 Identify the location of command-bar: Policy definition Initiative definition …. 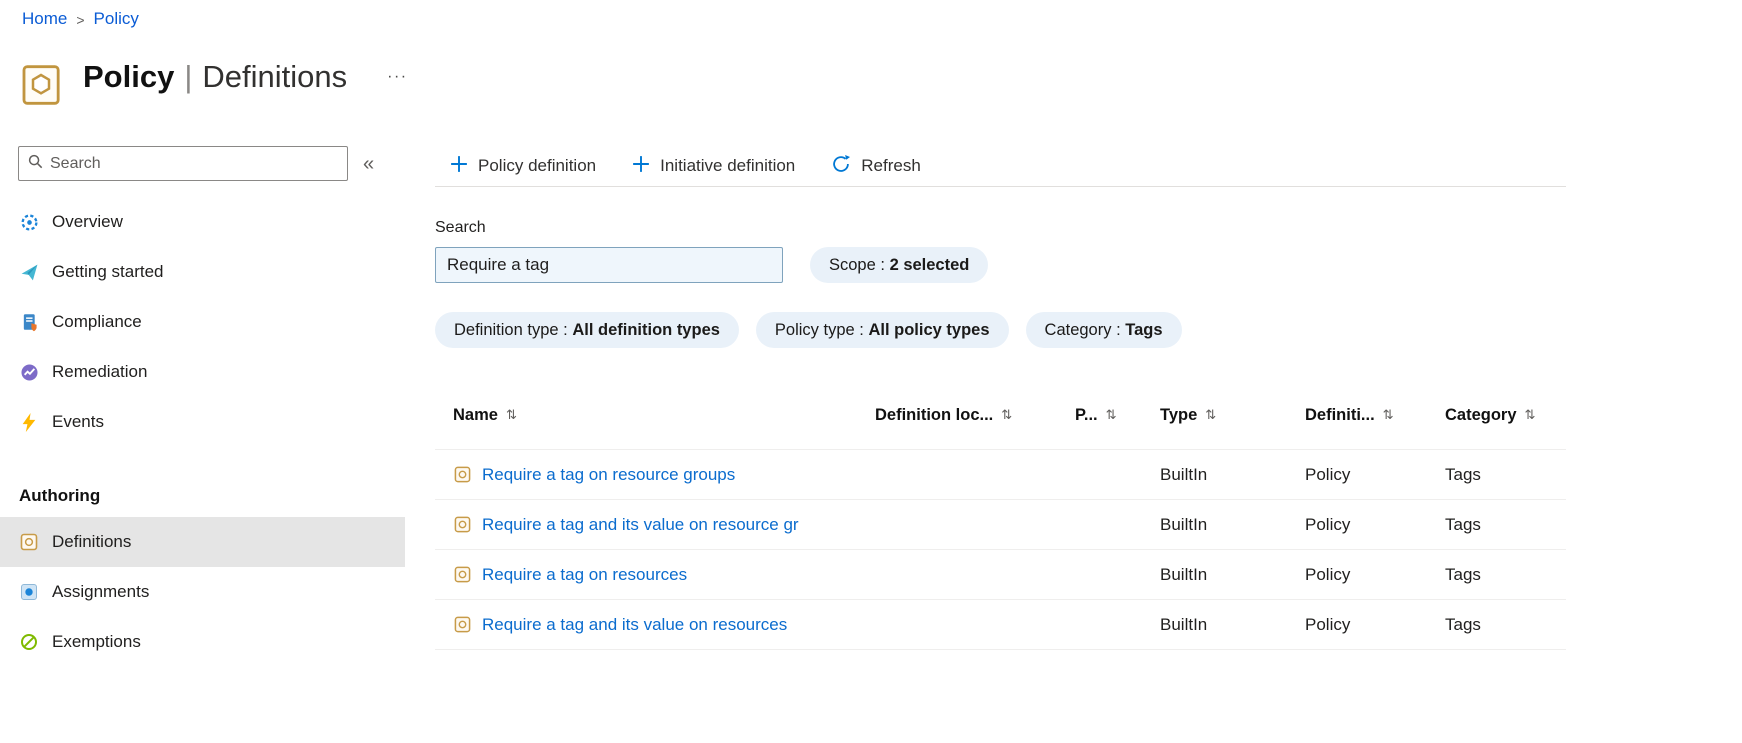
(1000, 166).